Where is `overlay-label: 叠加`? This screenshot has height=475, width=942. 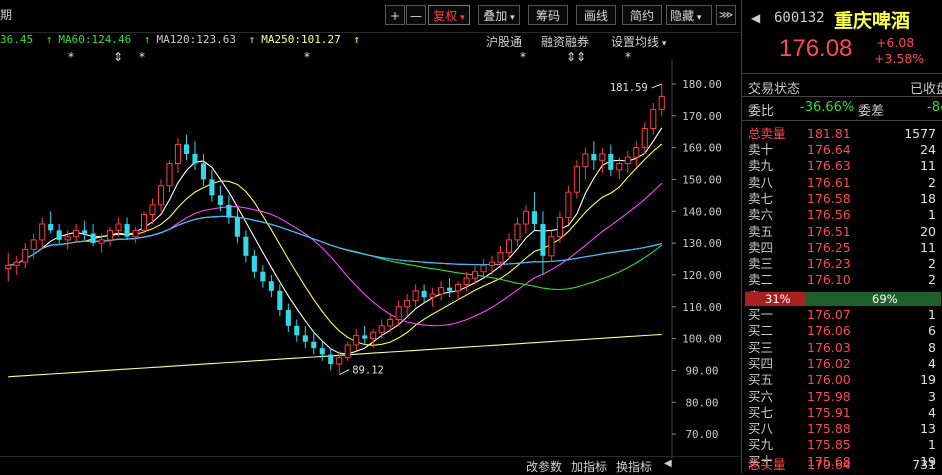 overlay-label: 叠加 is located at coordinates (495, 16).